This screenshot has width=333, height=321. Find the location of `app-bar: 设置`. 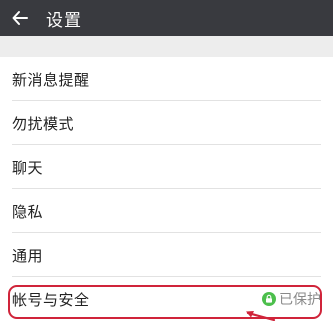

app-bar: 设置 is located at coordinates (166, 18).